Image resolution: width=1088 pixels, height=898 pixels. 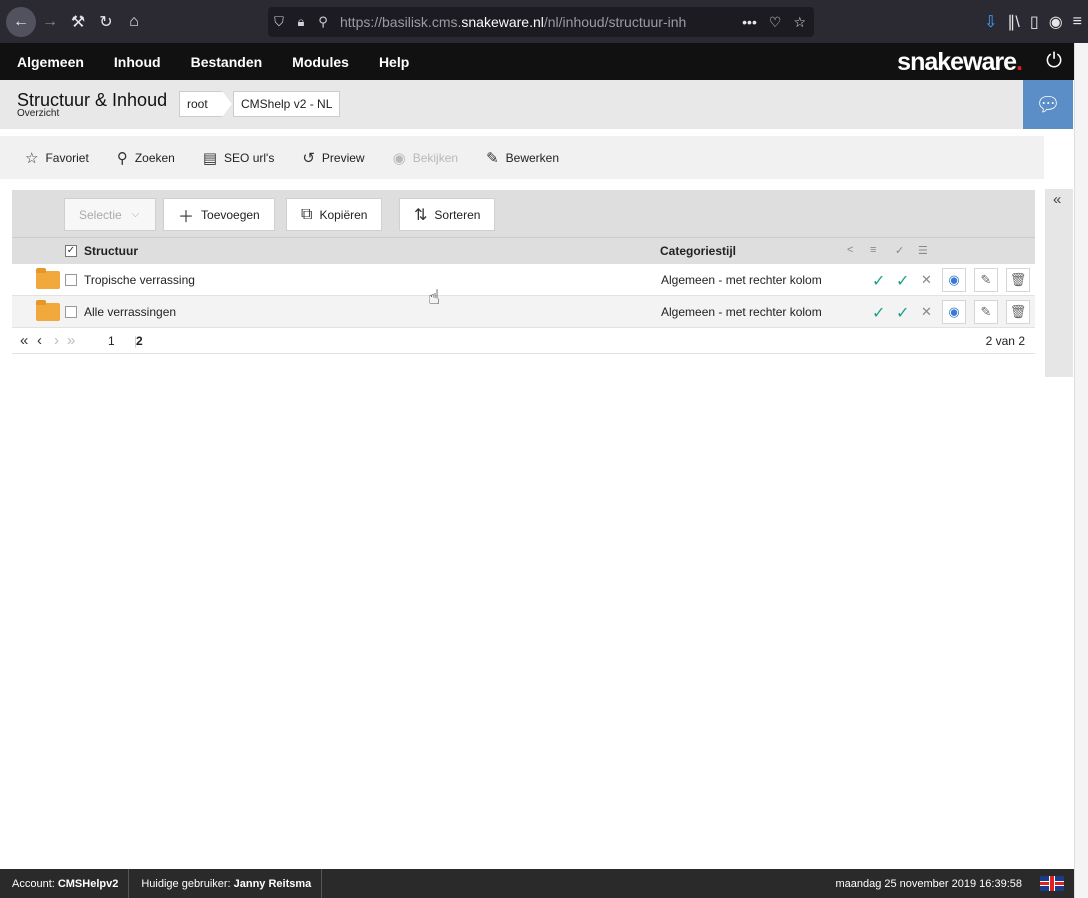 I want to click on scrollbar, so click(x=1081, y=470).